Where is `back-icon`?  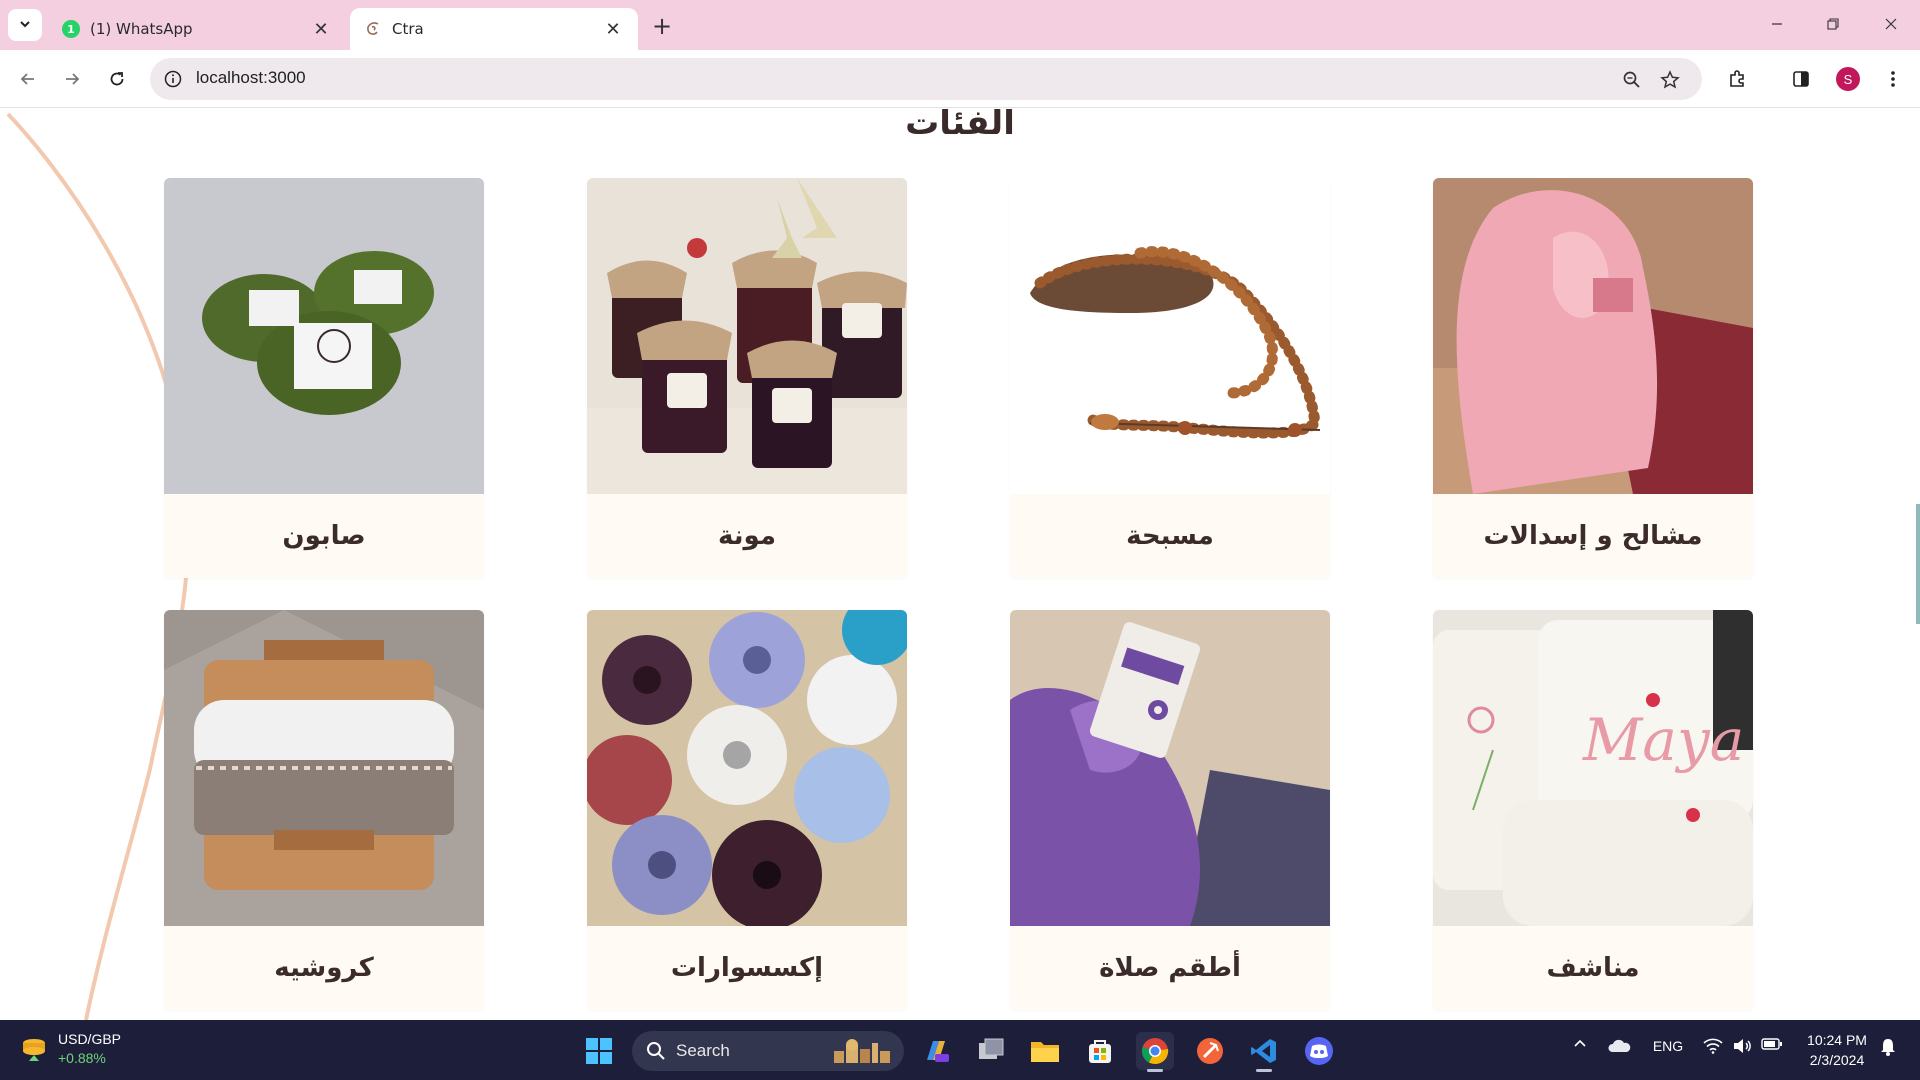 back-icon is located at coordinates (28, 79).